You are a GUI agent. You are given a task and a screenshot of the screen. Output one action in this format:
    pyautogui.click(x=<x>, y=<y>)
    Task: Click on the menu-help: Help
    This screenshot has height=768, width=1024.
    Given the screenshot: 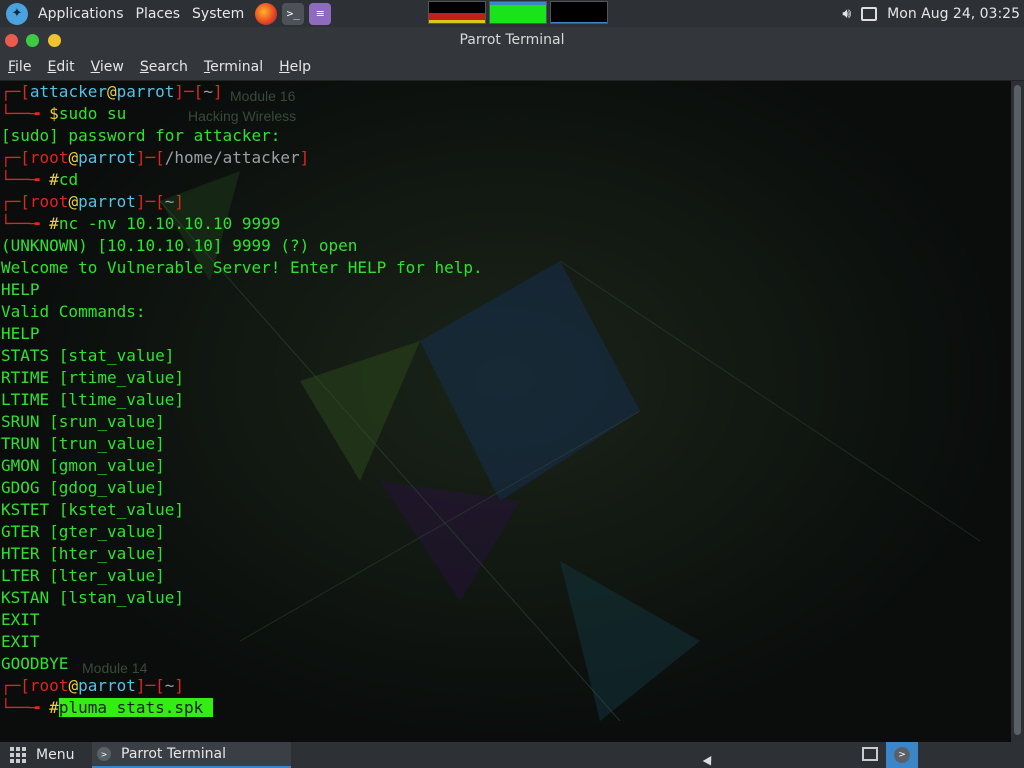 What is the action you would take?
    pyautogui.click(x=295, y=67)
    